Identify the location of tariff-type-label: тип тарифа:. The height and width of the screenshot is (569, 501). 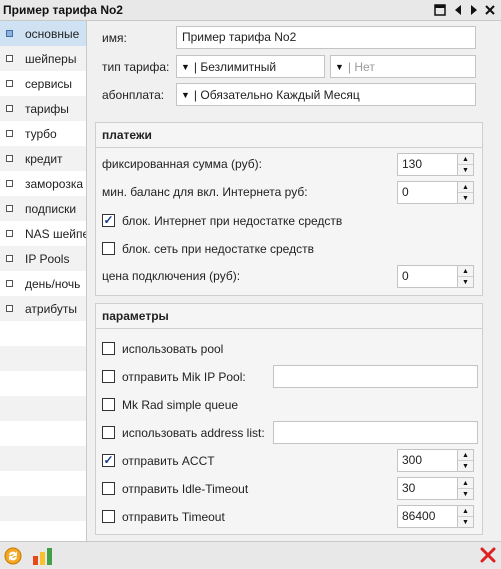
(136, 67).